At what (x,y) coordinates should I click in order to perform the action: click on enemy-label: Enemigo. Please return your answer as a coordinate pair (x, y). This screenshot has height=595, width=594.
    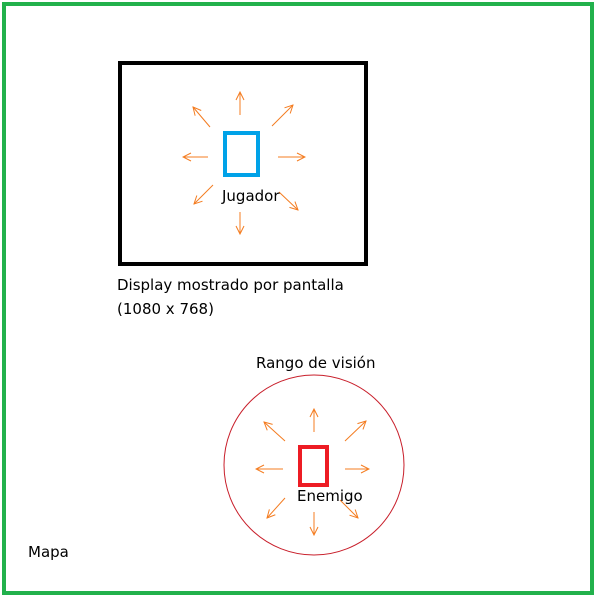
    Looking at the image, I should click on (330, 496).